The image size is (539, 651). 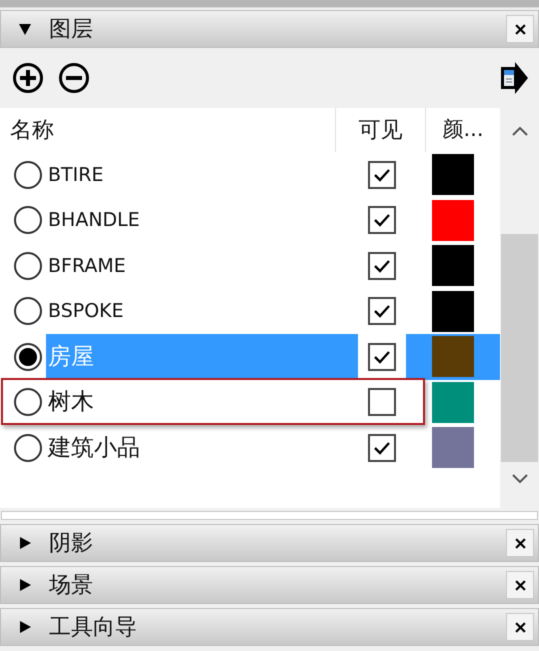 What do you see at coordinates (269, 585) in the screenshot?
I see `panel-header: 场景` at bounding box center [269, 585].